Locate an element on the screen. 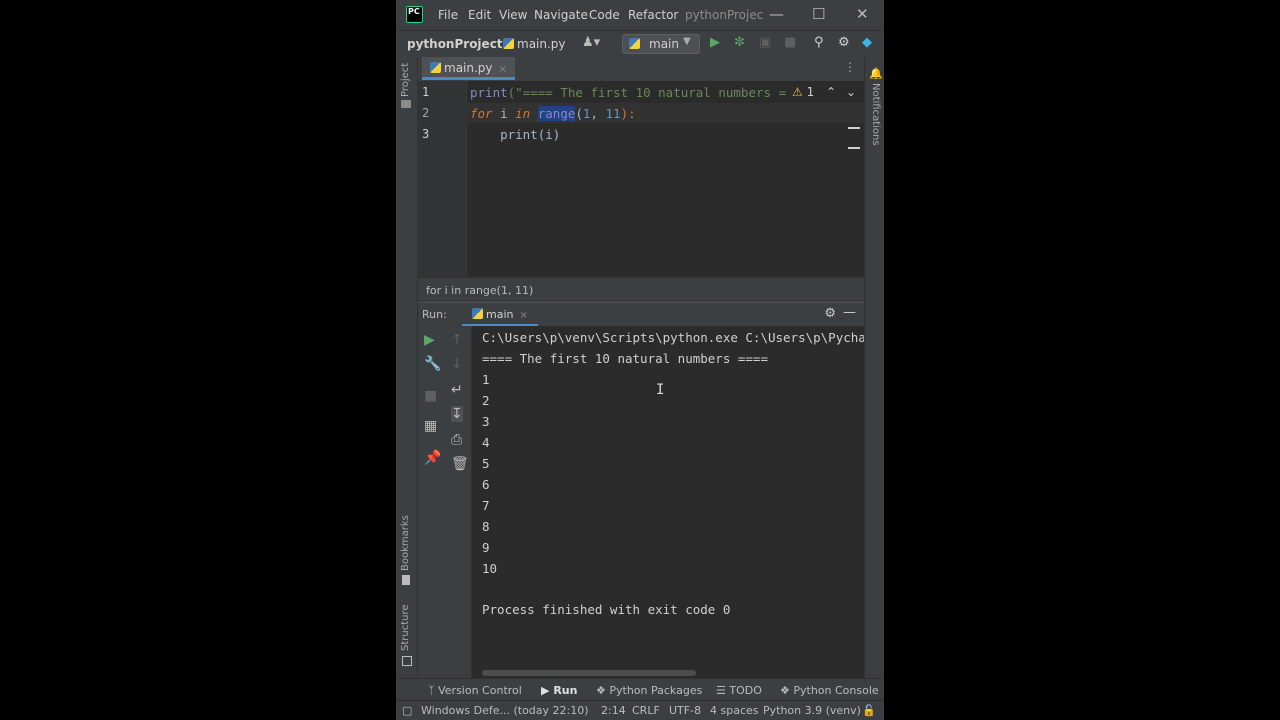 The image size is (1280, 720). status-event: Windows Defe... (today 22:10) is located at coordinates (505, 710).